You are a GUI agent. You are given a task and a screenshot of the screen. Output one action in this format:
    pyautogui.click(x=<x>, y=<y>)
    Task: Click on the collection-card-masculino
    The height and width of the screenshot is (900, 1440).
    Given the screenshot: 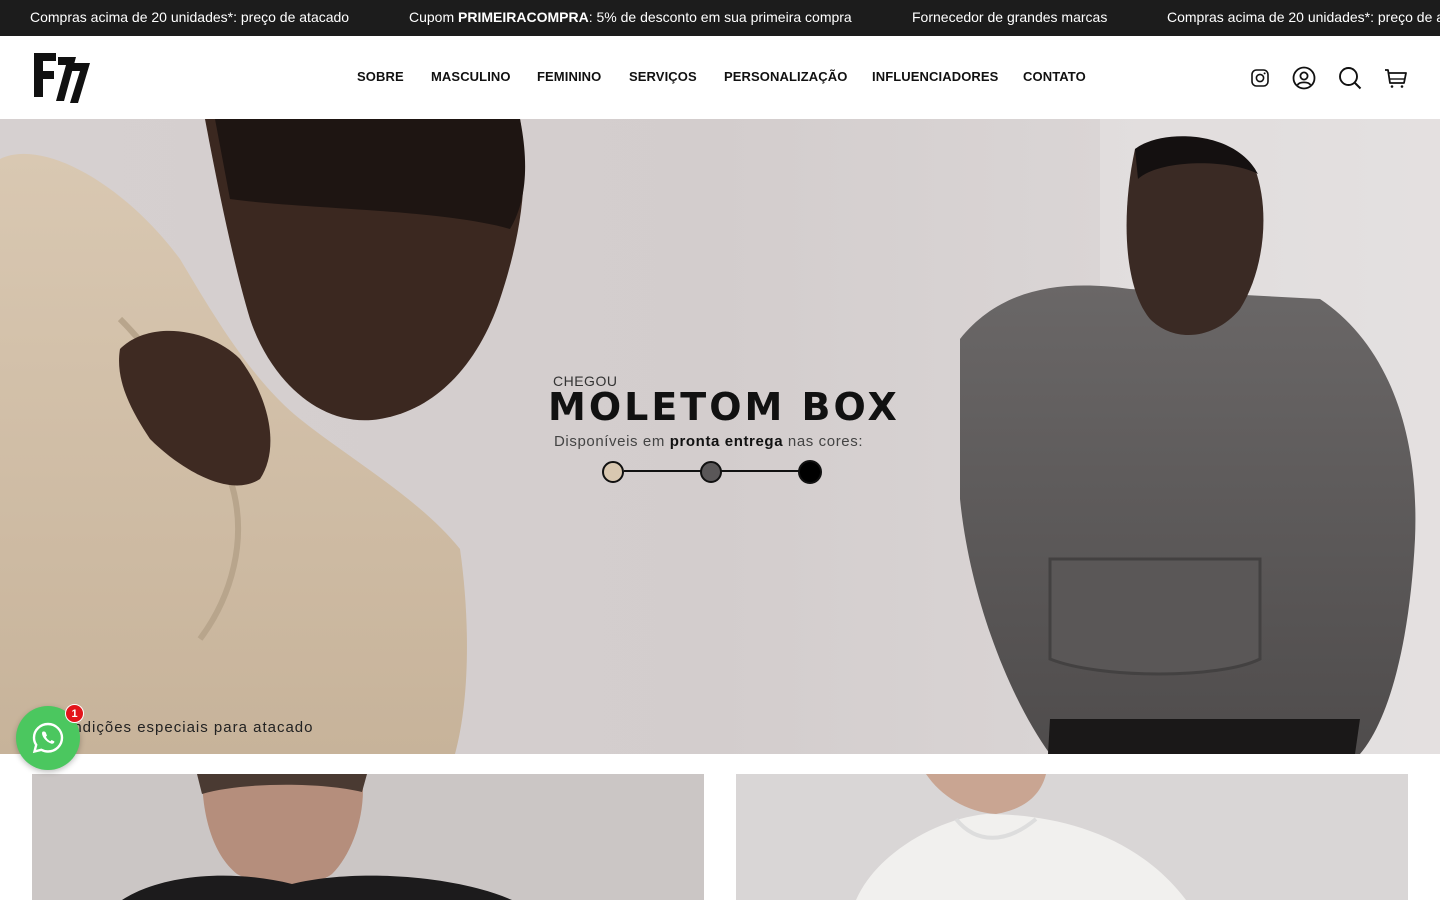 What is the action you would take?
    pyautogui.click(x=368, y=837)
    